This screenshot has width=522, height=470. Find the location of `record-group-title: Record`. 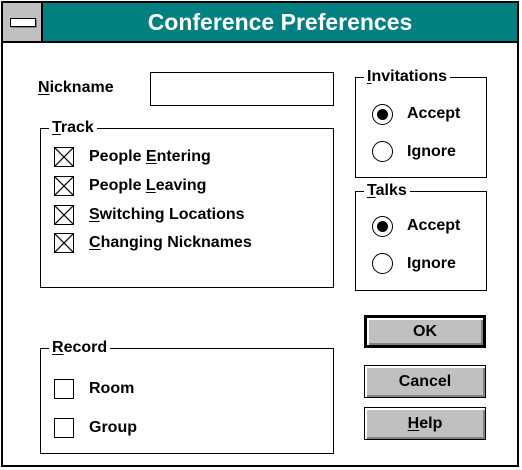

record-group-title: Record is located at coordinates (80, 348).